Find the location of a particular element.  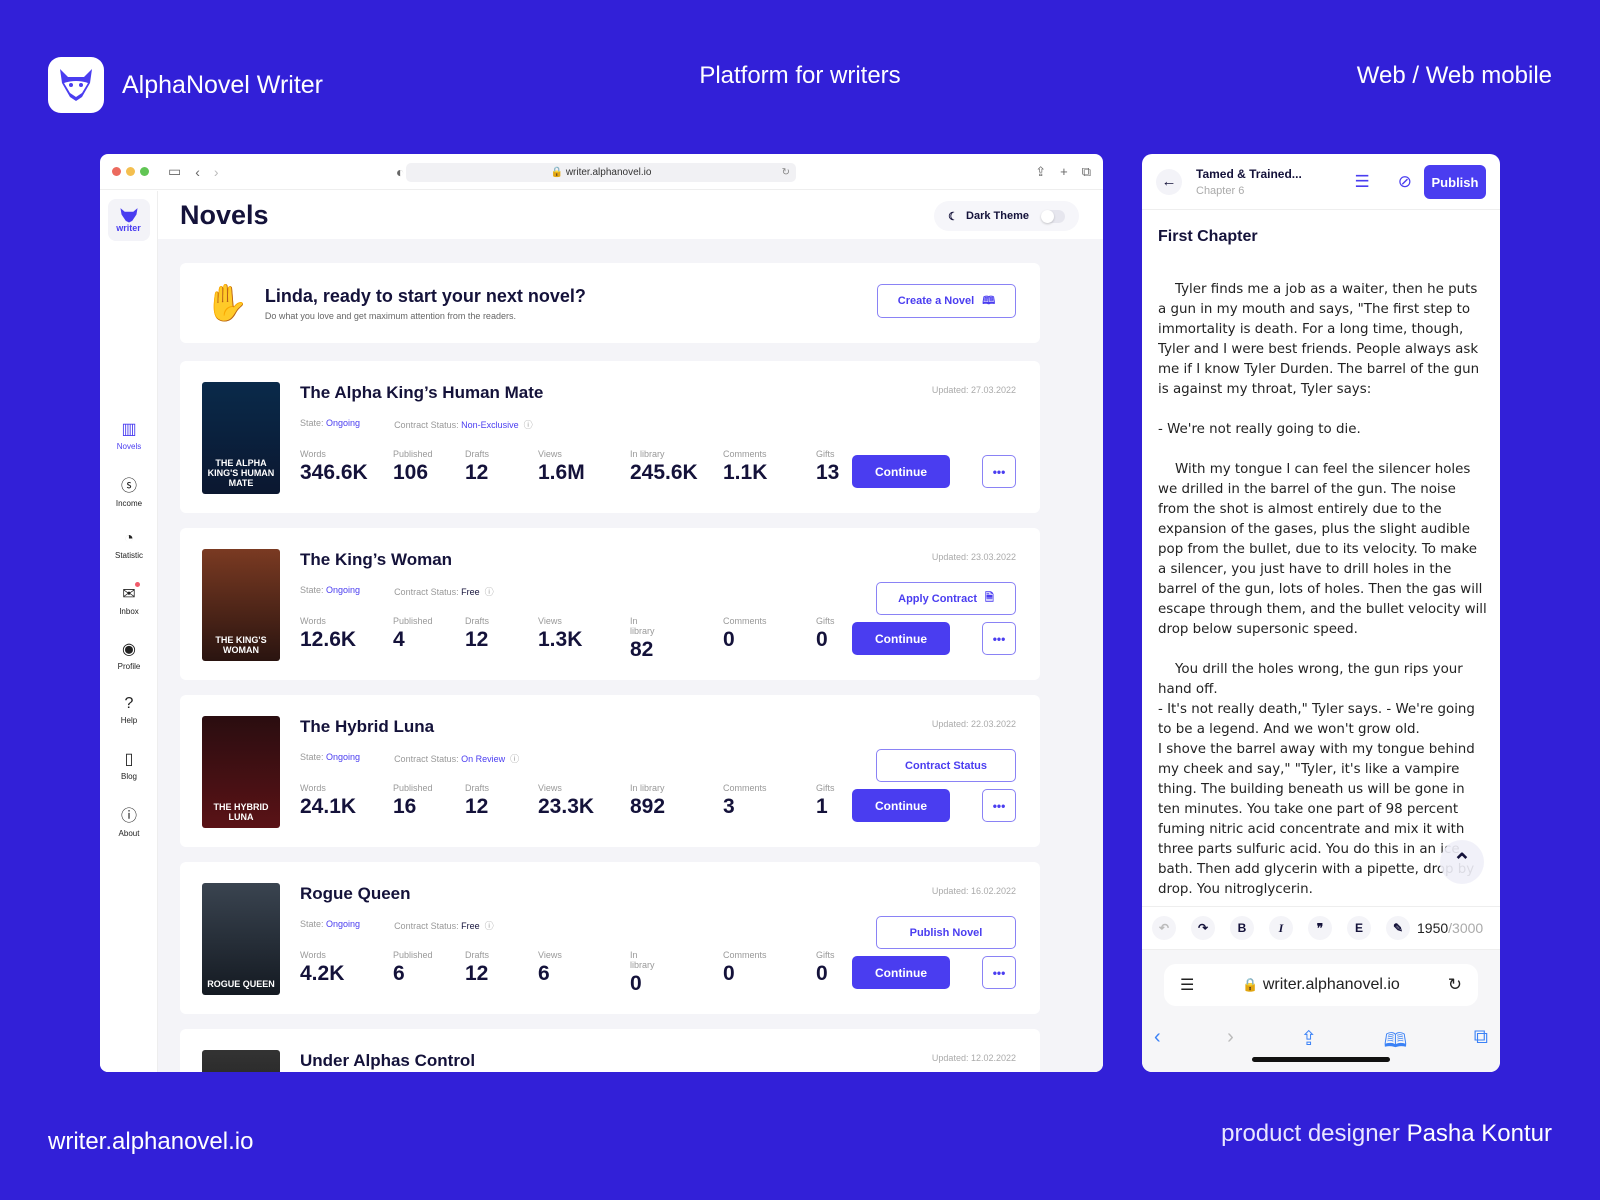

minimize-window-button is located at coordinates (130, 171).